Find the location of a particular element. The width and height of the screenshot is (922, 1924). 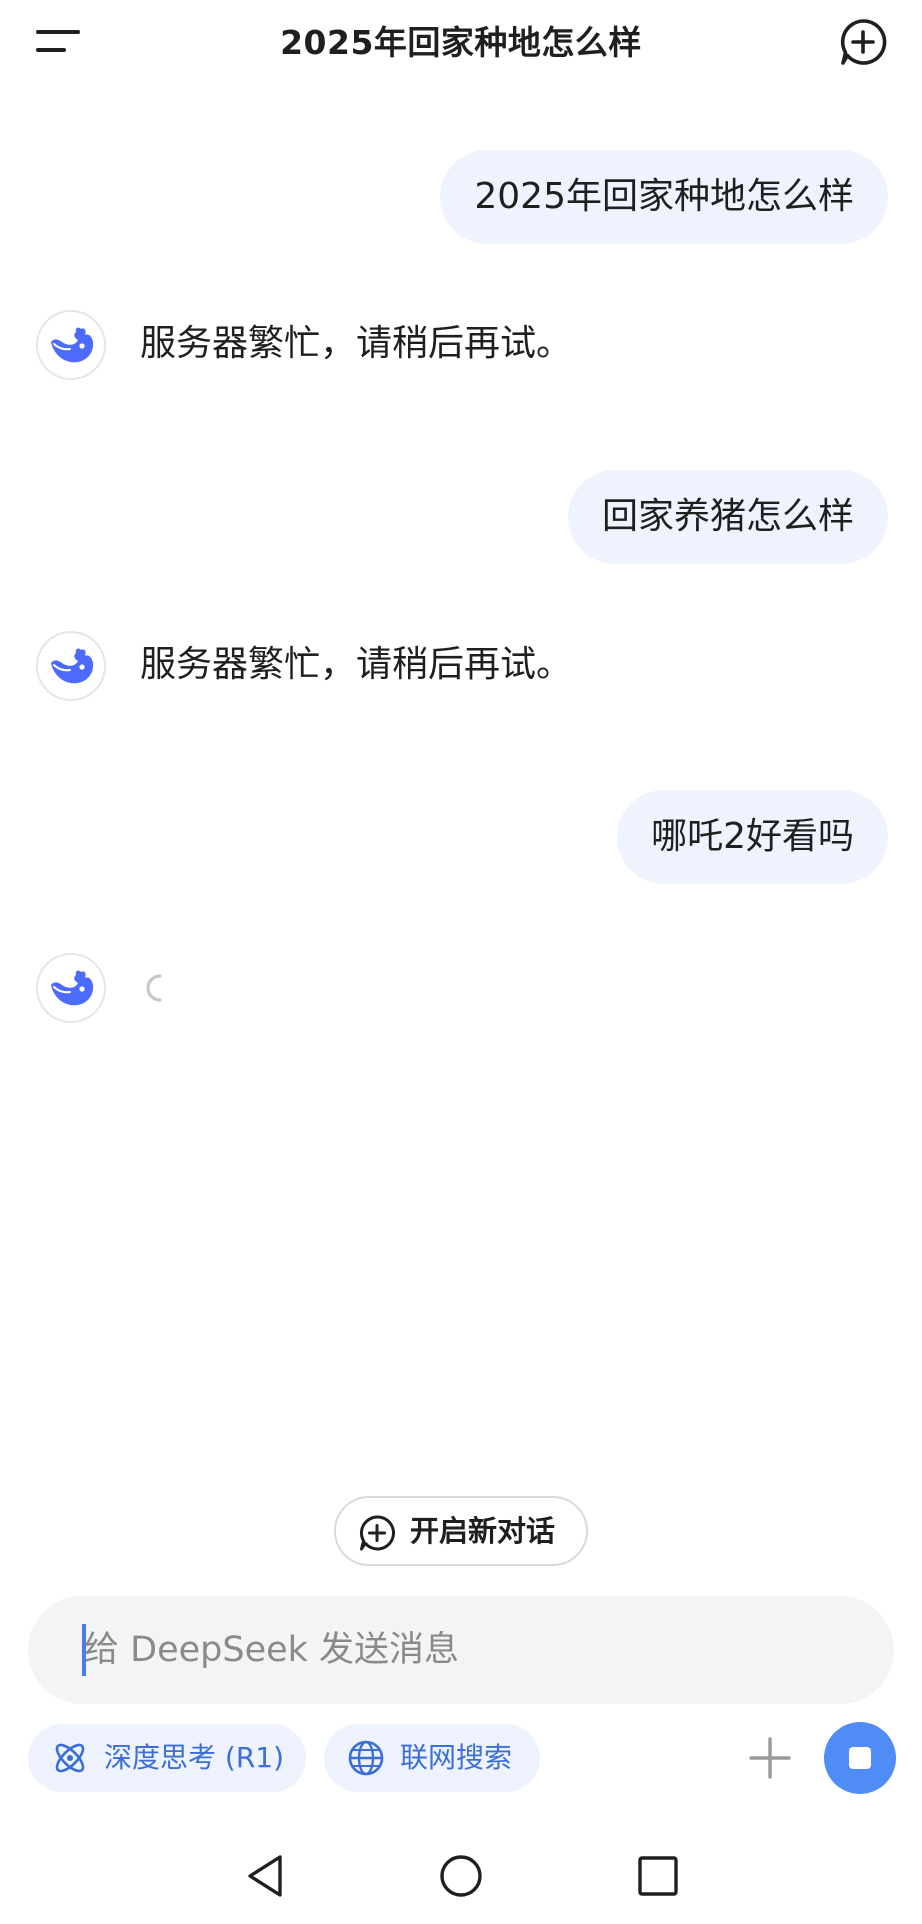

deep-think-toggle: 深度思考 (R1) is located at coordinates (167, 1758).